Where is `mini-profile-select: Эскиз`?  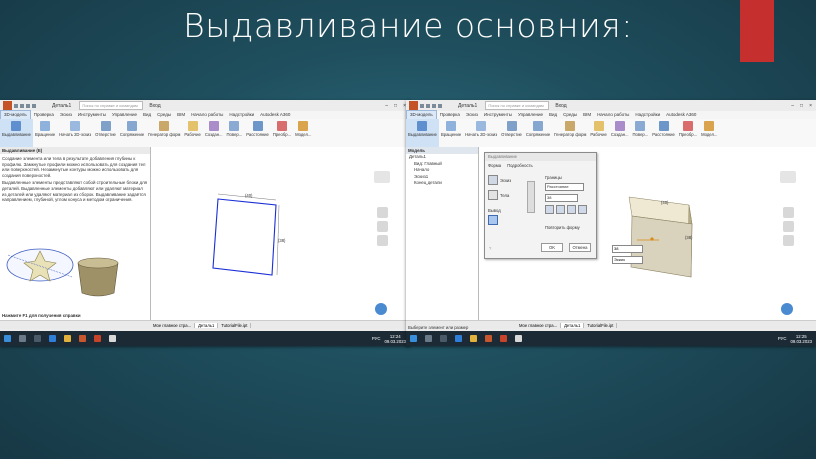
mini-profile-select: Эскиз is located at coordinates (627, 260).